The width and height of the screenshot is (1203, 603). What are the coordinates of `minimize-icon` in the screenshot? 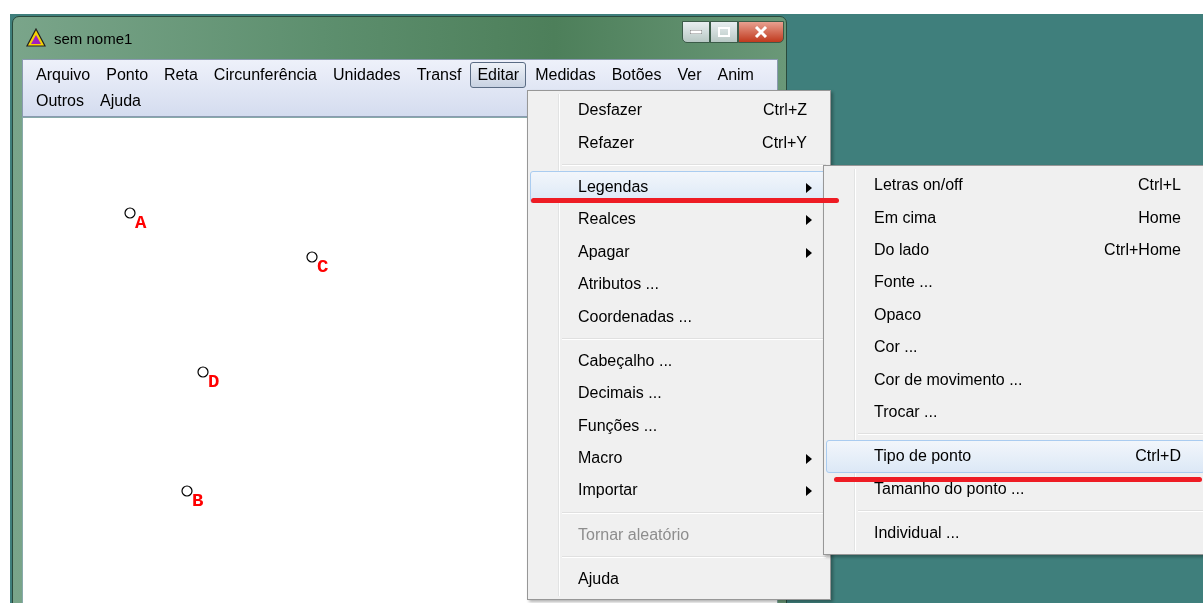 It's located at (696, 32).